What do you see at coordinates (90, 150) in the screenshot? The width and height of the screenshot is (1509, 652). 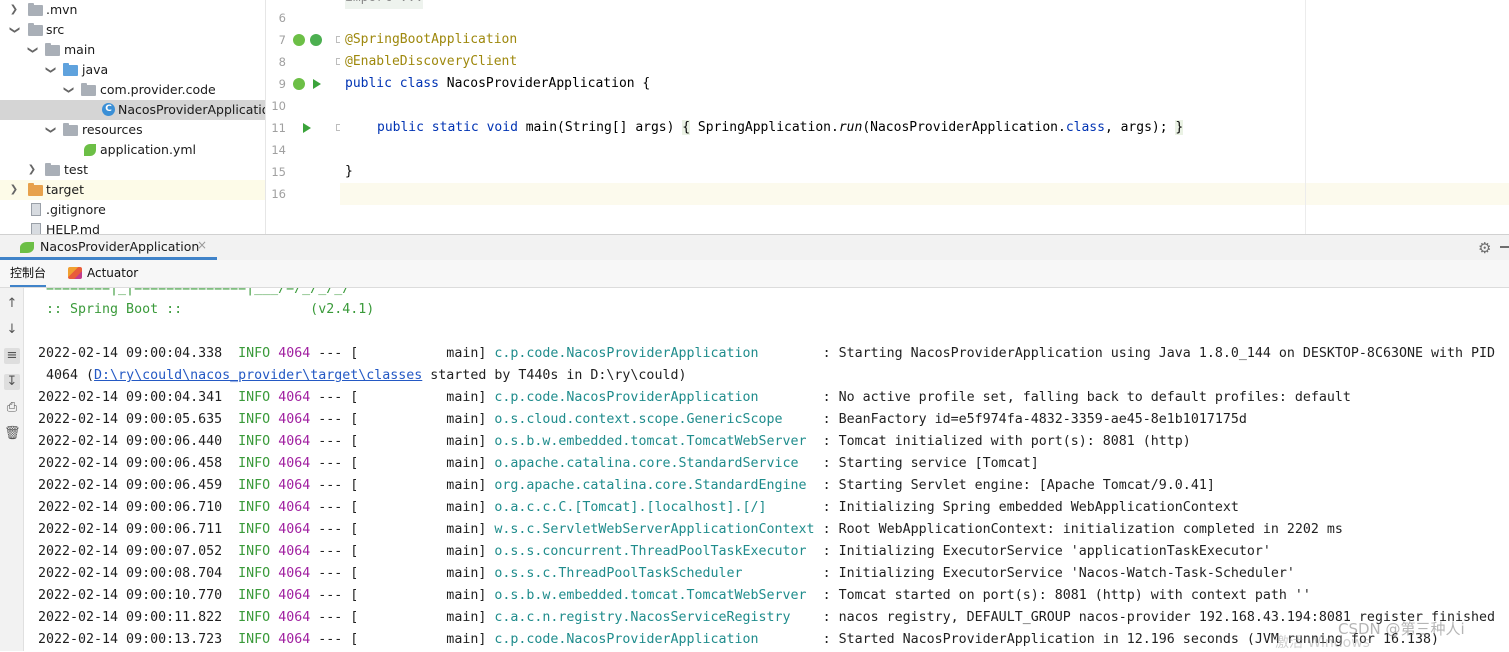 I see `spring-leaf-icon` at bounding box center [90, 150].